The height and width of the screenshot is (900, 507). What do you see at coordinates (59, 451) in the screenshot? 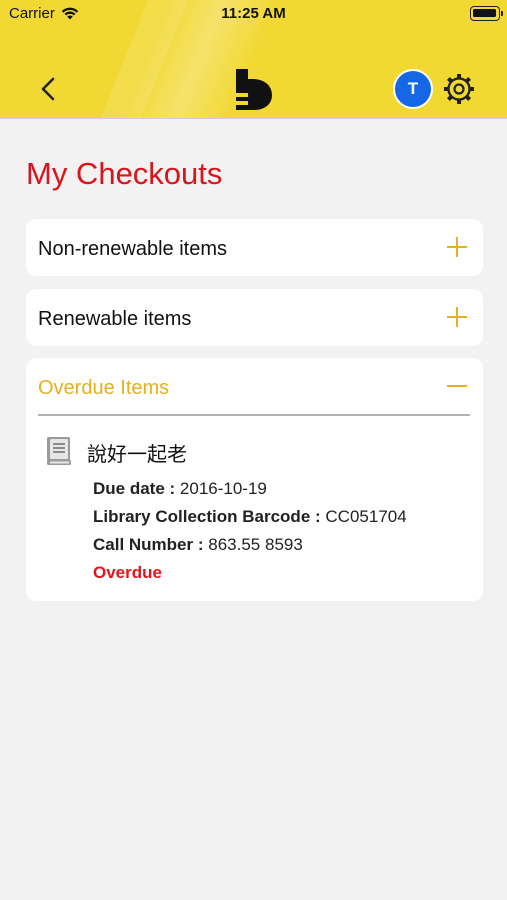
I see `book-icon` at bounding box center [59, 451].